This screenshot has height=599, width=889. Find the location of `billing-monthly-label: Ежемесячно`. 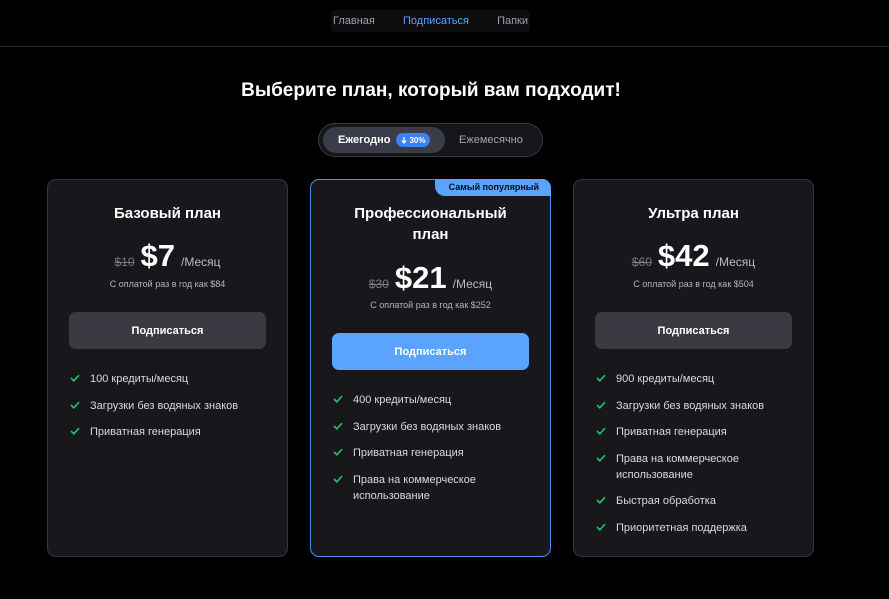

billing-monthly-label: Ежемесячно is located at coordinates (491, 140).